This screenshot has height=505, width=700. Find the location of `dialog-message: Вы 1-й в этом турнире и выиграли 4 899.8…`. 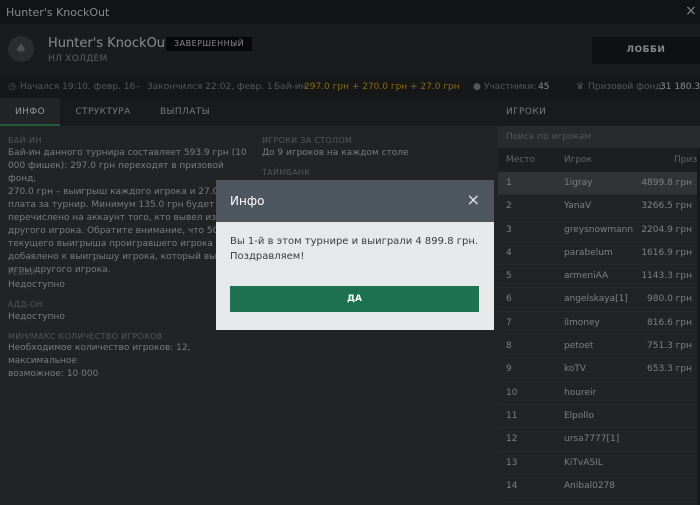

dialog-message: Вы 1-й в этом турнире и выиграли 4 899.8… is located at coordinates (357, 249).